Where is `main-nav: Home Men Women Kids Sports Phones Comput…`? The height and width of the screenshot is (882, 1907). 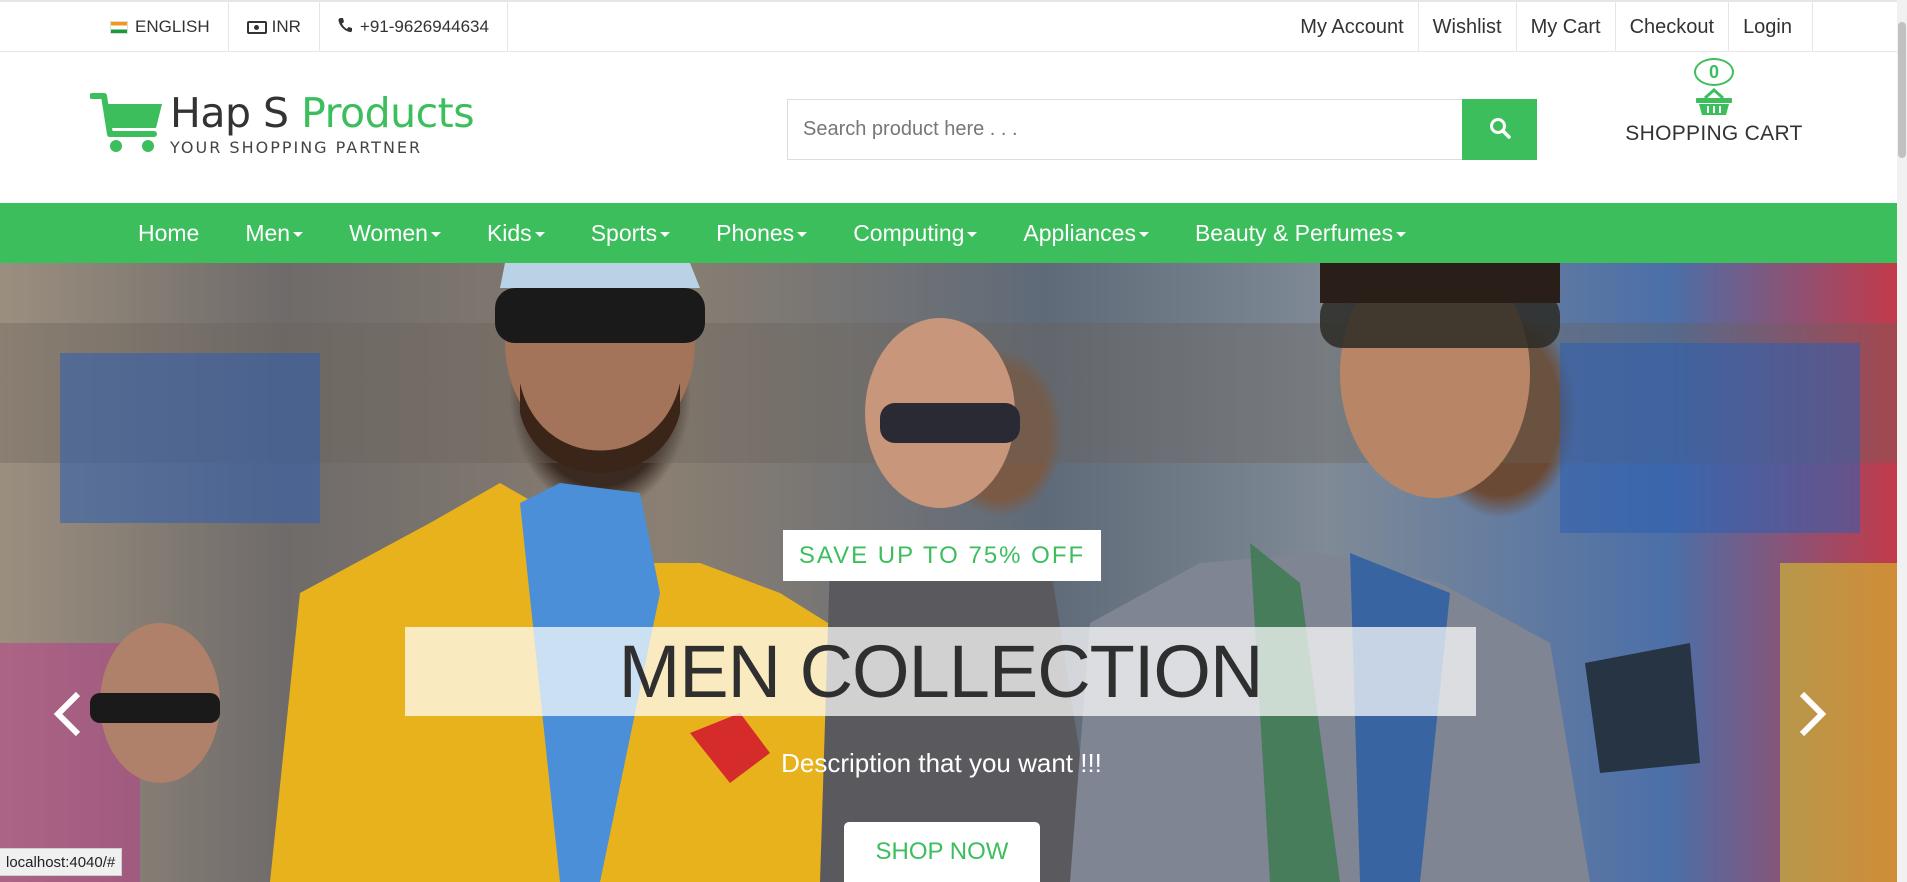 main-nav: Home Men Women Kids Sports Phones Comput… is located at coordinates (948, 233).